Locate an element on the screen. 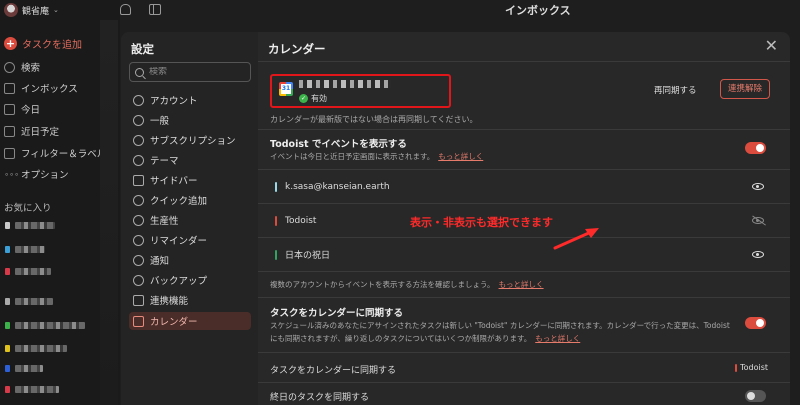 The image size is (800, 405). sidebar-toggle-icon is located at coordinates (155, 9).